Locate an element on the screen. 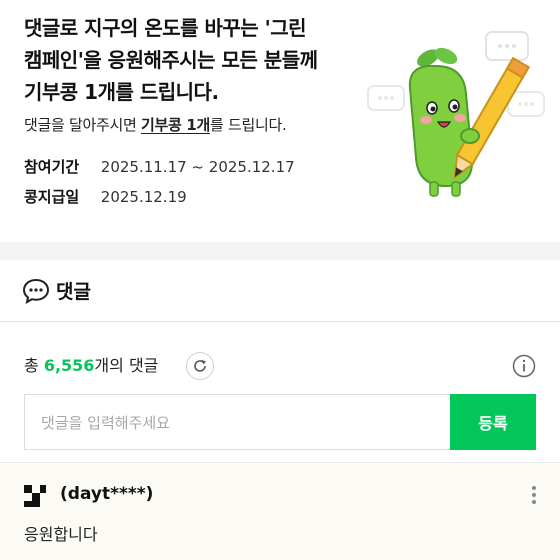 This screenshot has width=560, height=560. refresh-icon is located at coordinates (200, 366).